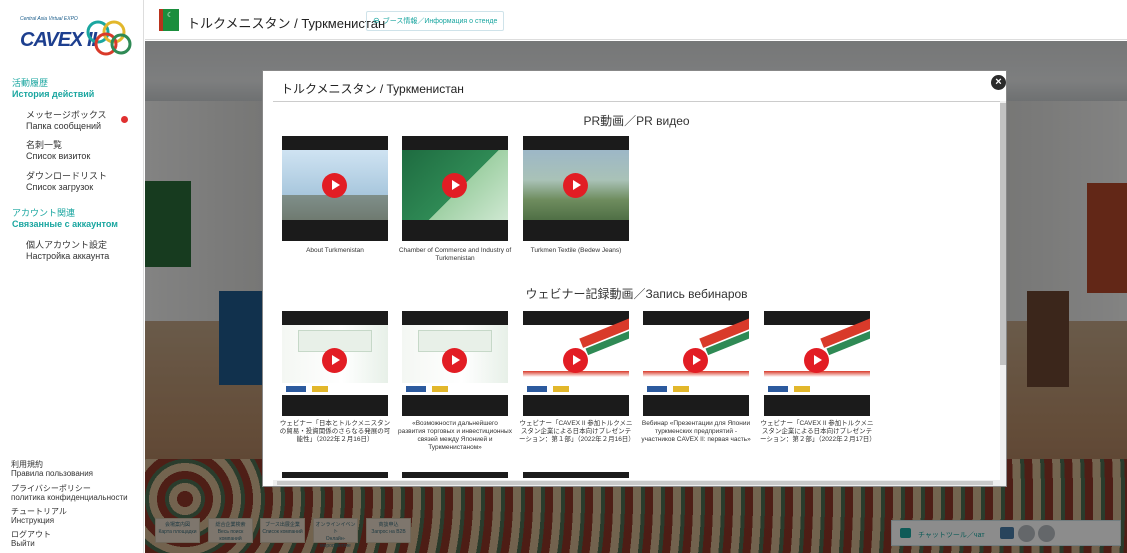  Describe the element at coordinates (286, 23) in the screenshot. I see `page-title: トルクメニスタン / Туркменистан` at that location.